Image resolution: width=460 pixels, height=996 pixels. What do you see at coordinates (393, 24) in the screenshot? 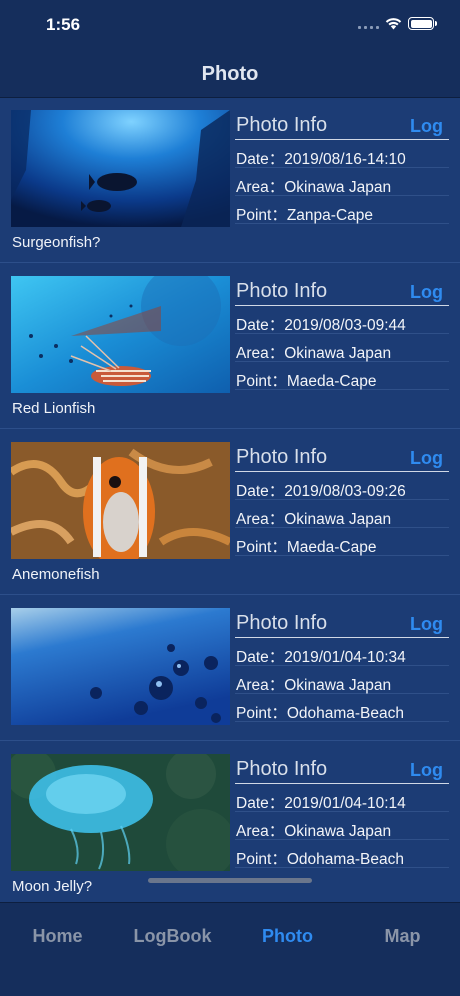
I see `wifi-icon` at bounding box center [393, 24].